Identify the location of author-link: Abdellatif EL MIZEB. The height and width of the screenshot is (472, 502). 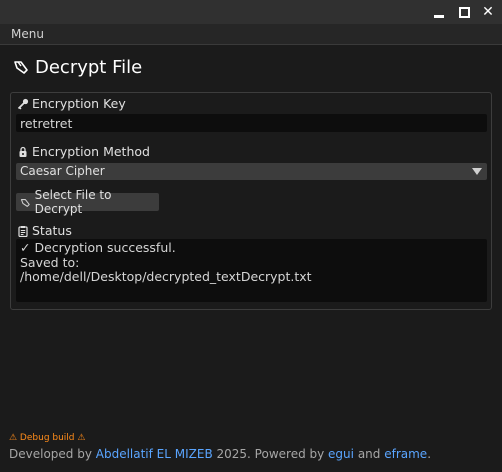
(154, 454).